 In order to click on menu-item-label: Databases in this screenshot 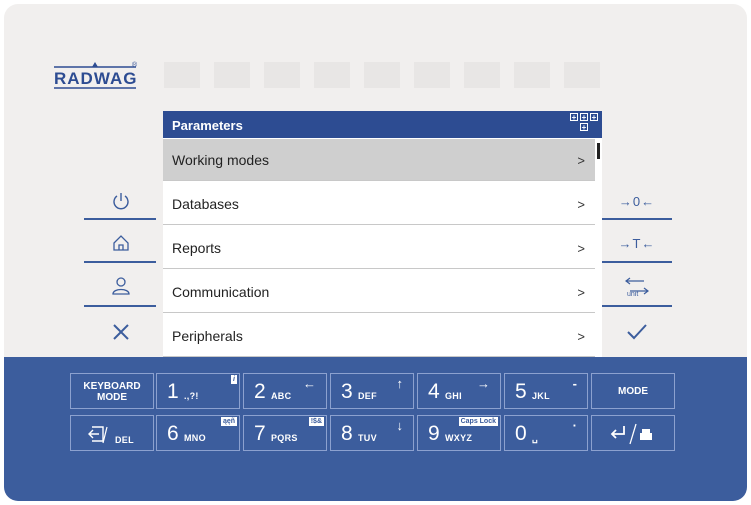, I will do `click(205, 204)`.